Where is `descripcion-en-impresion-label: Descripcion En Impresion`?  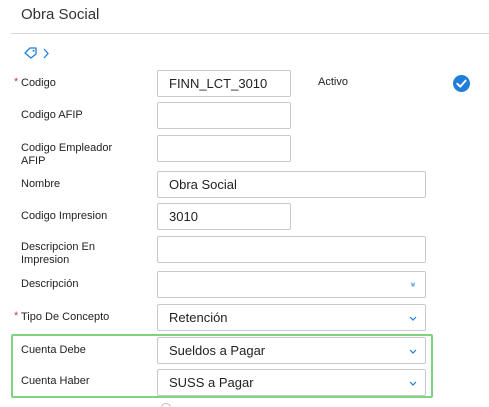 descripcion-en-impresion-label: Descripcion En Impresion is located at coordinates (58, 254).